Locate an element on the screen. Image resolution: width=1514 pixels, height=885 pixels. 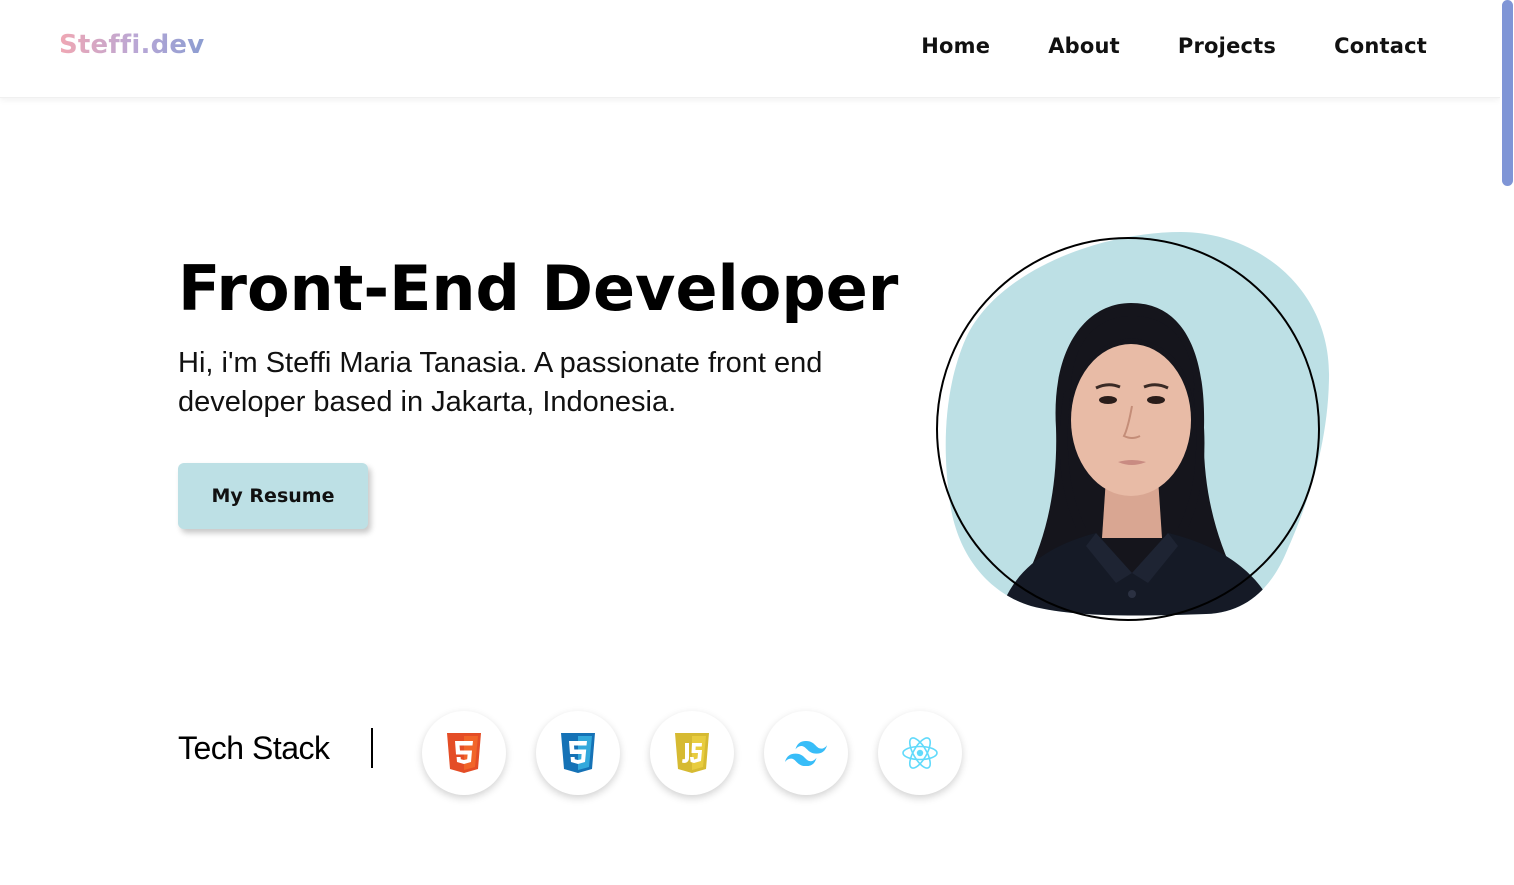
profile-photo is located at coordinates (1134, 426).